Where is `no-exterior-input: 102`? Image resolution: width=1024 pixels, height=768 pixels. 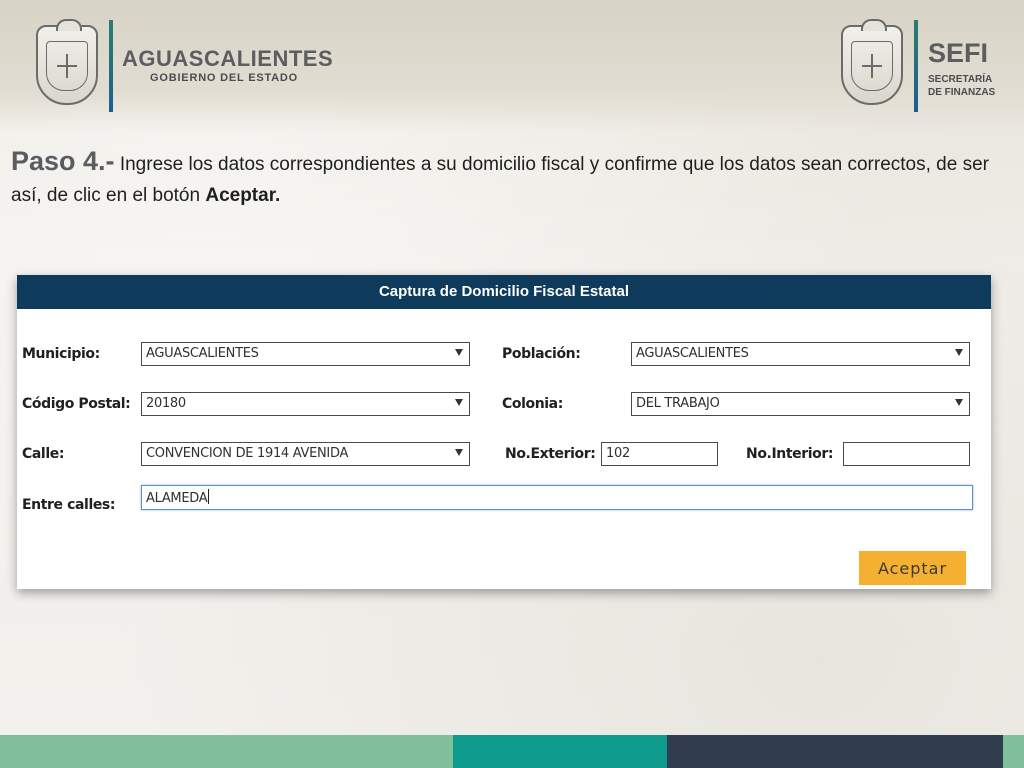
no-exterior-input: 102 is located at coordinates (659, 454).